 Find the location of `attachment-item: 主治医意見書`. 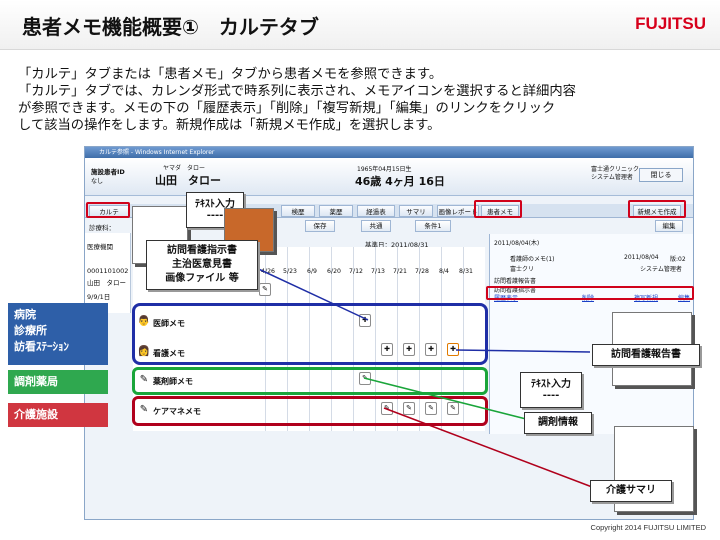

attachment-item: 主治医意見書 is located at coordinates (202, 264).